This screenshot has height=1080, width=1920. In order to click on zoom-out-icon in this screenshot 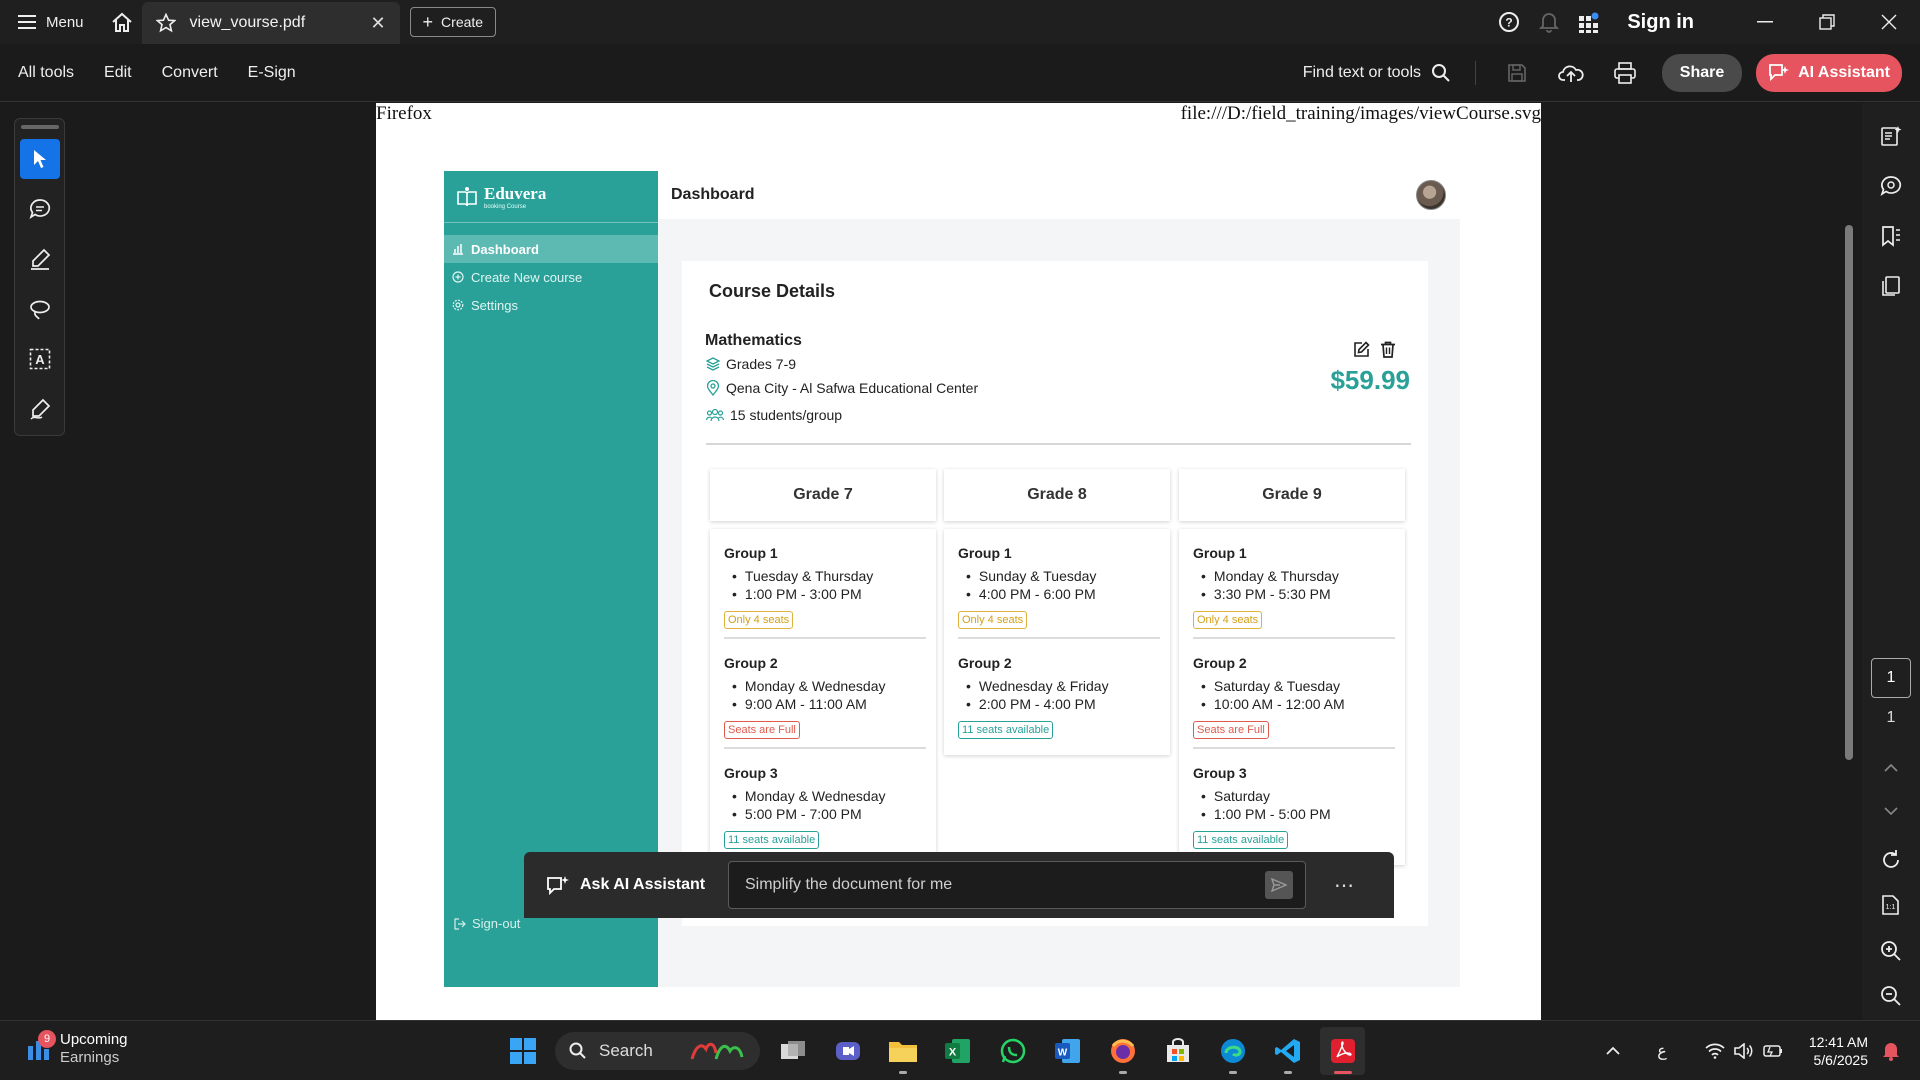, I will do `click(1891, 996)`.